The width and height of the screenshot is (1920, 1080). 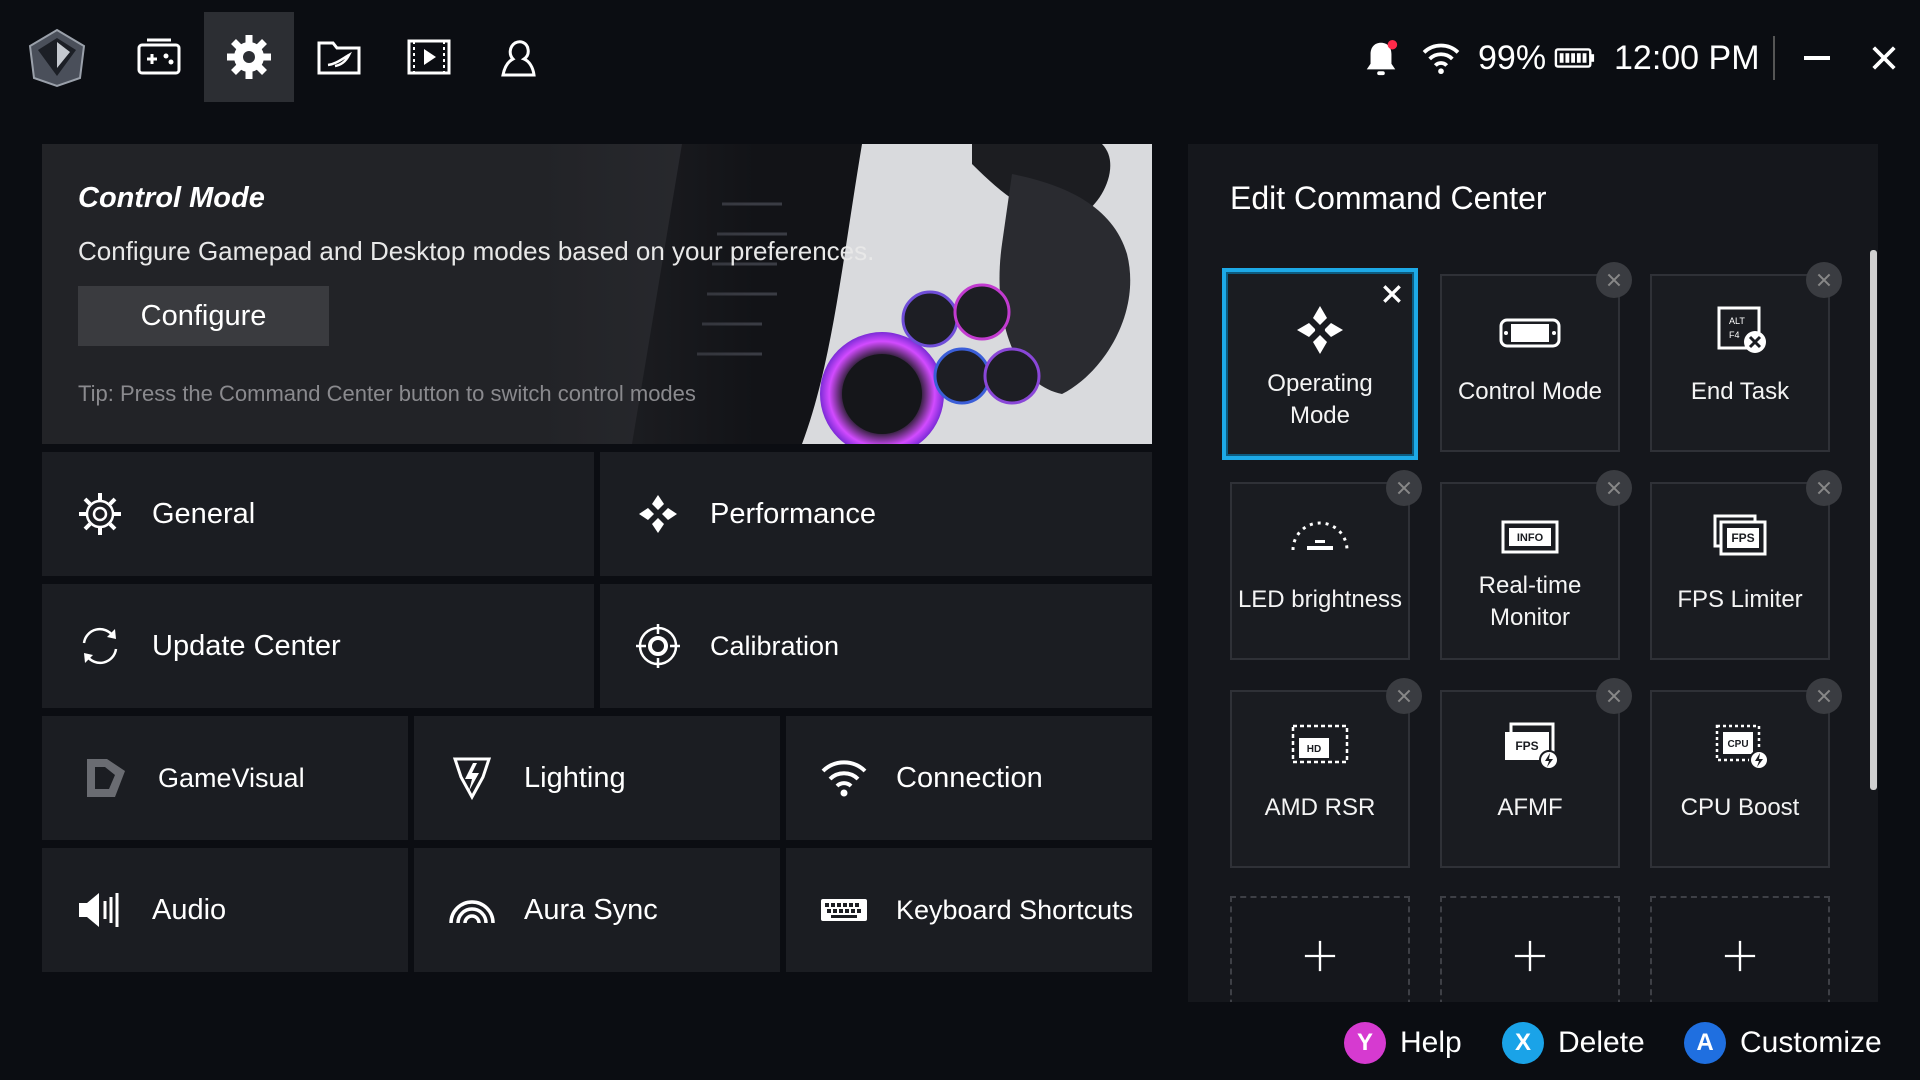 I want to click on card-label: CPU Boost, so click(x=1740, y=807).